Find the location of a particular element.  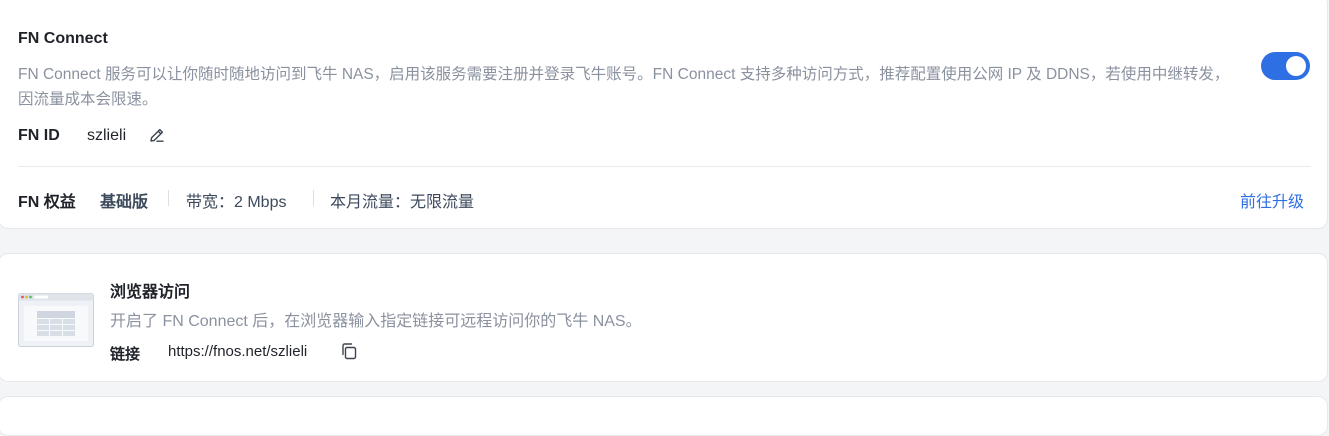

fn-id-value: szlieli is located at coordinates (107, 135).